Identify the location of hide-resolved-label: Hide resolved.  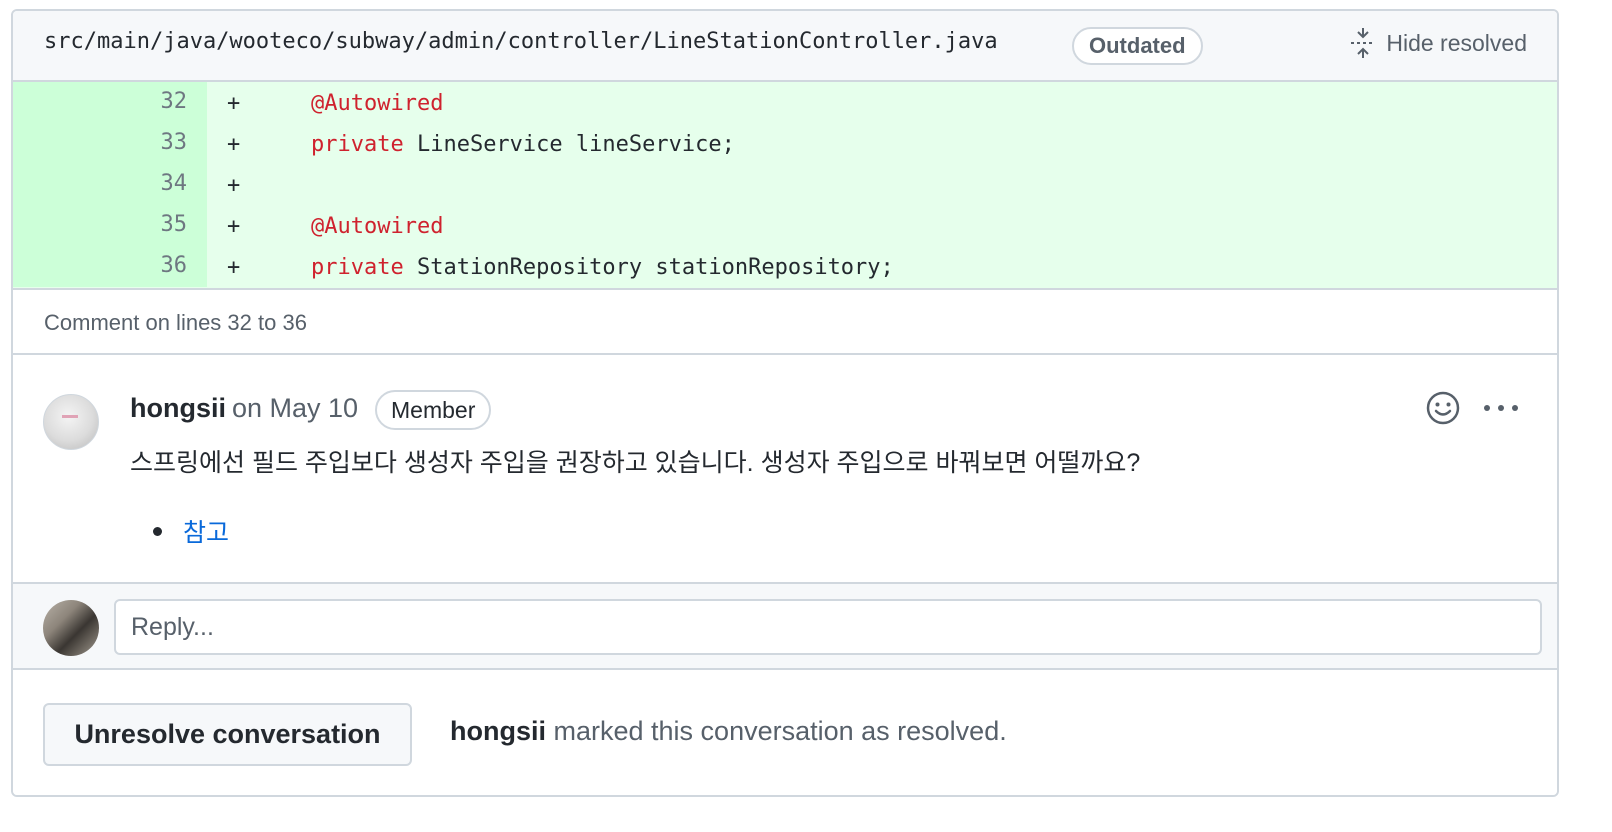
(1456, 42).